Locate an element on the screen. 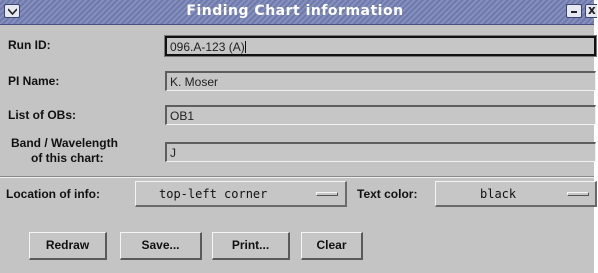 The width and height of the screenshot is (598, 273). close-icon: x is located at coordinates (592, 10).